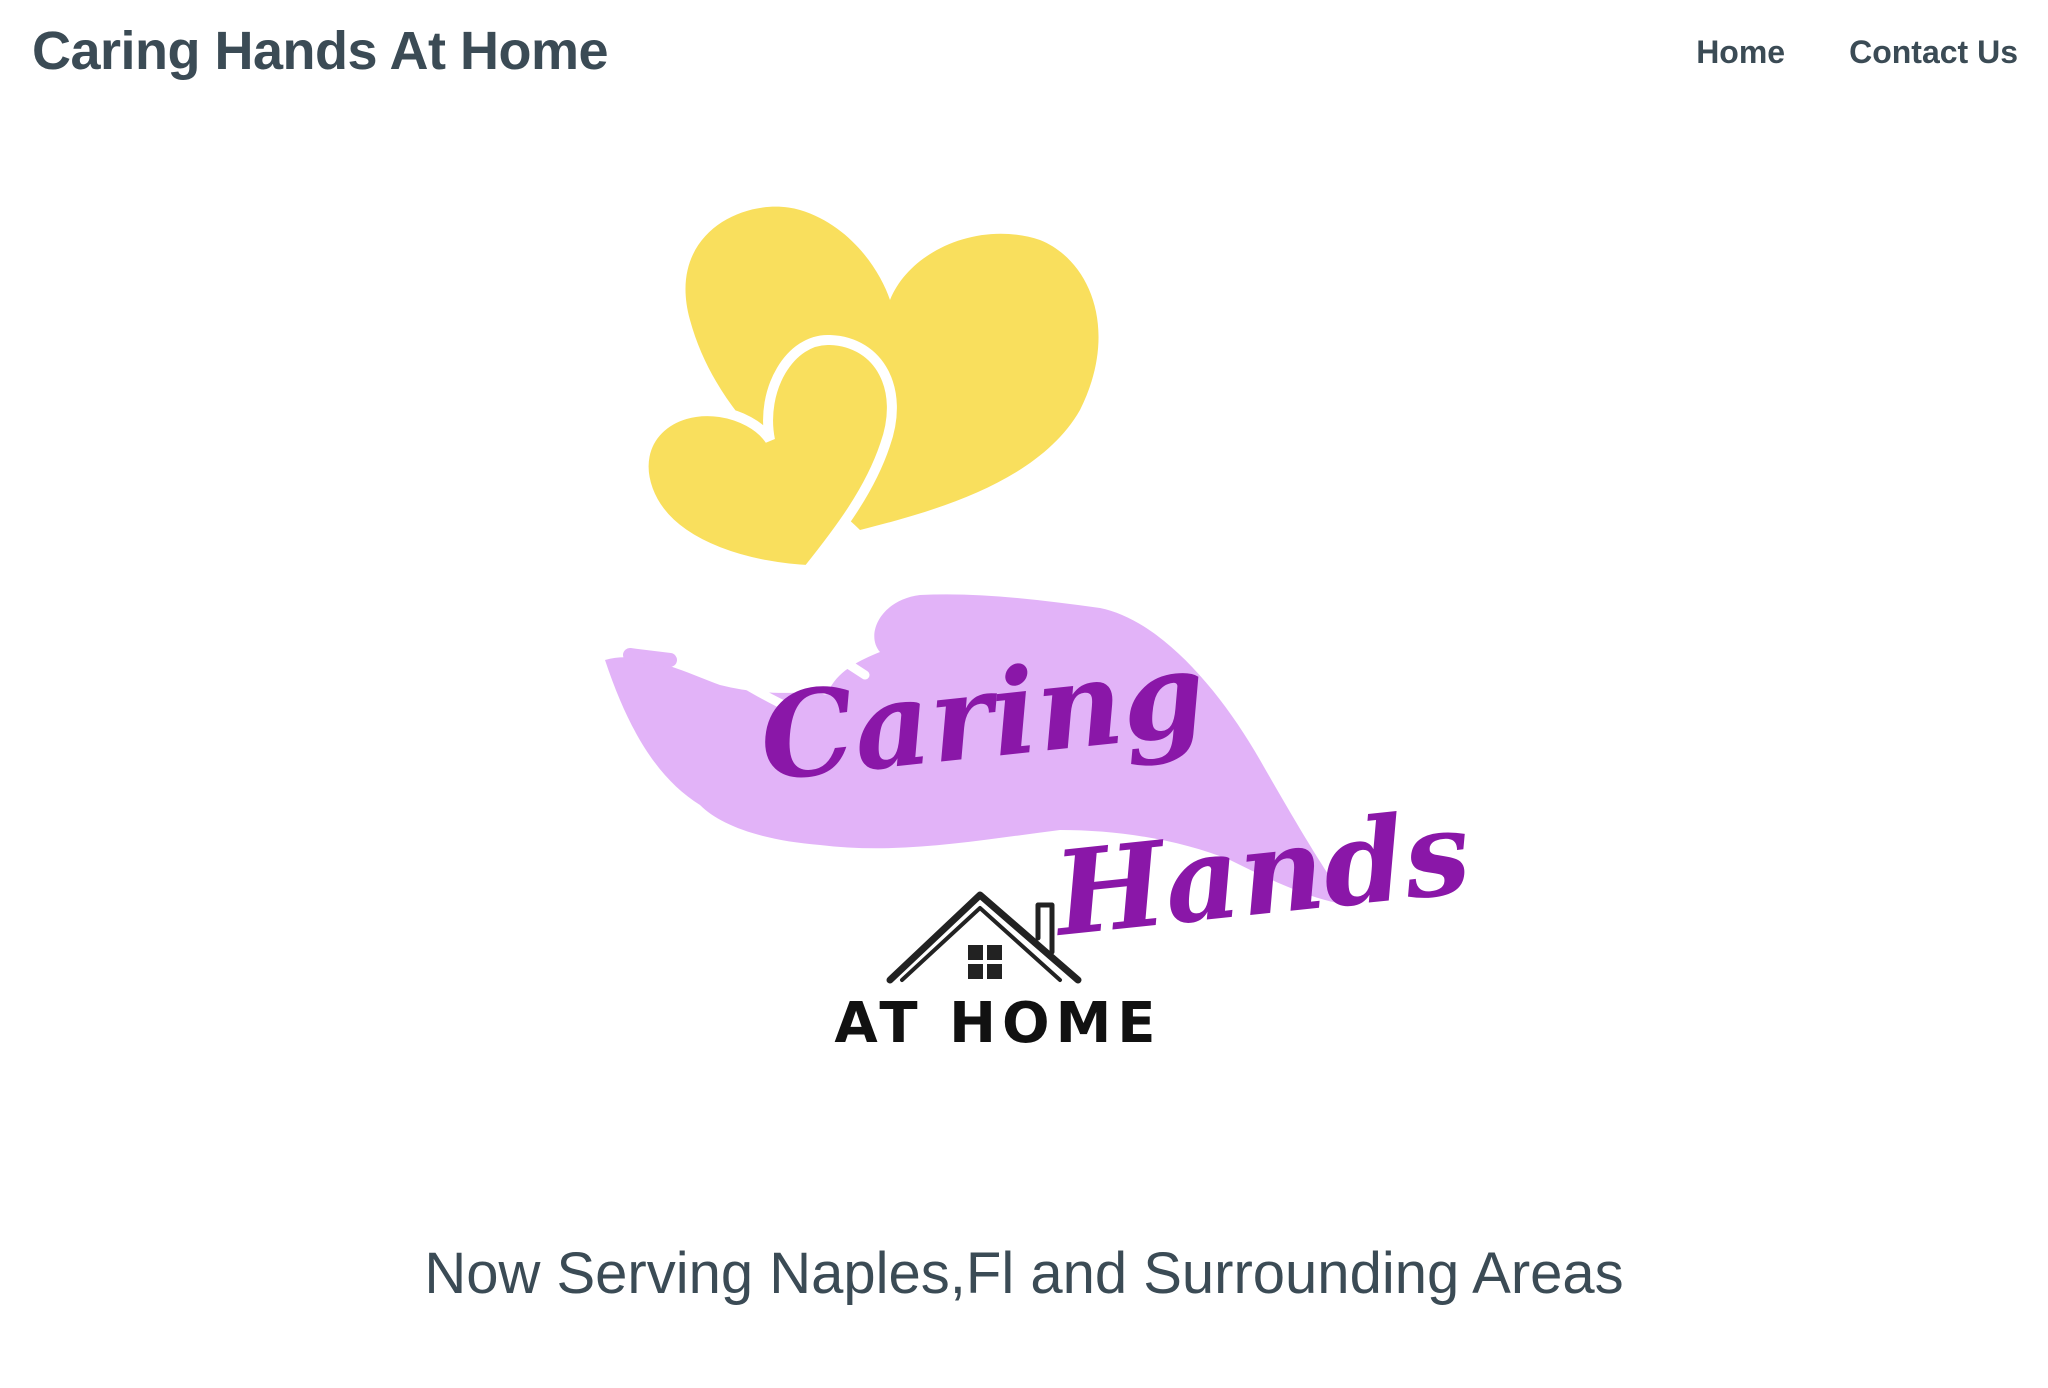  I want to click on nav-contact-link: Contact Us, so click(1933, 52).